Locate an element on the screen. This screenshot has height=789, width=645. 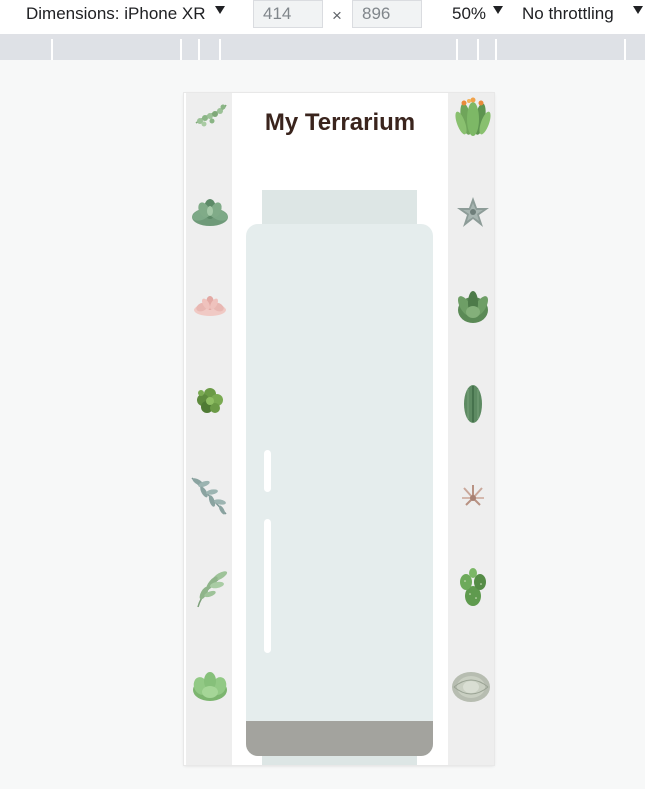
jade-plant-icon is located at coordinates (210, 685).